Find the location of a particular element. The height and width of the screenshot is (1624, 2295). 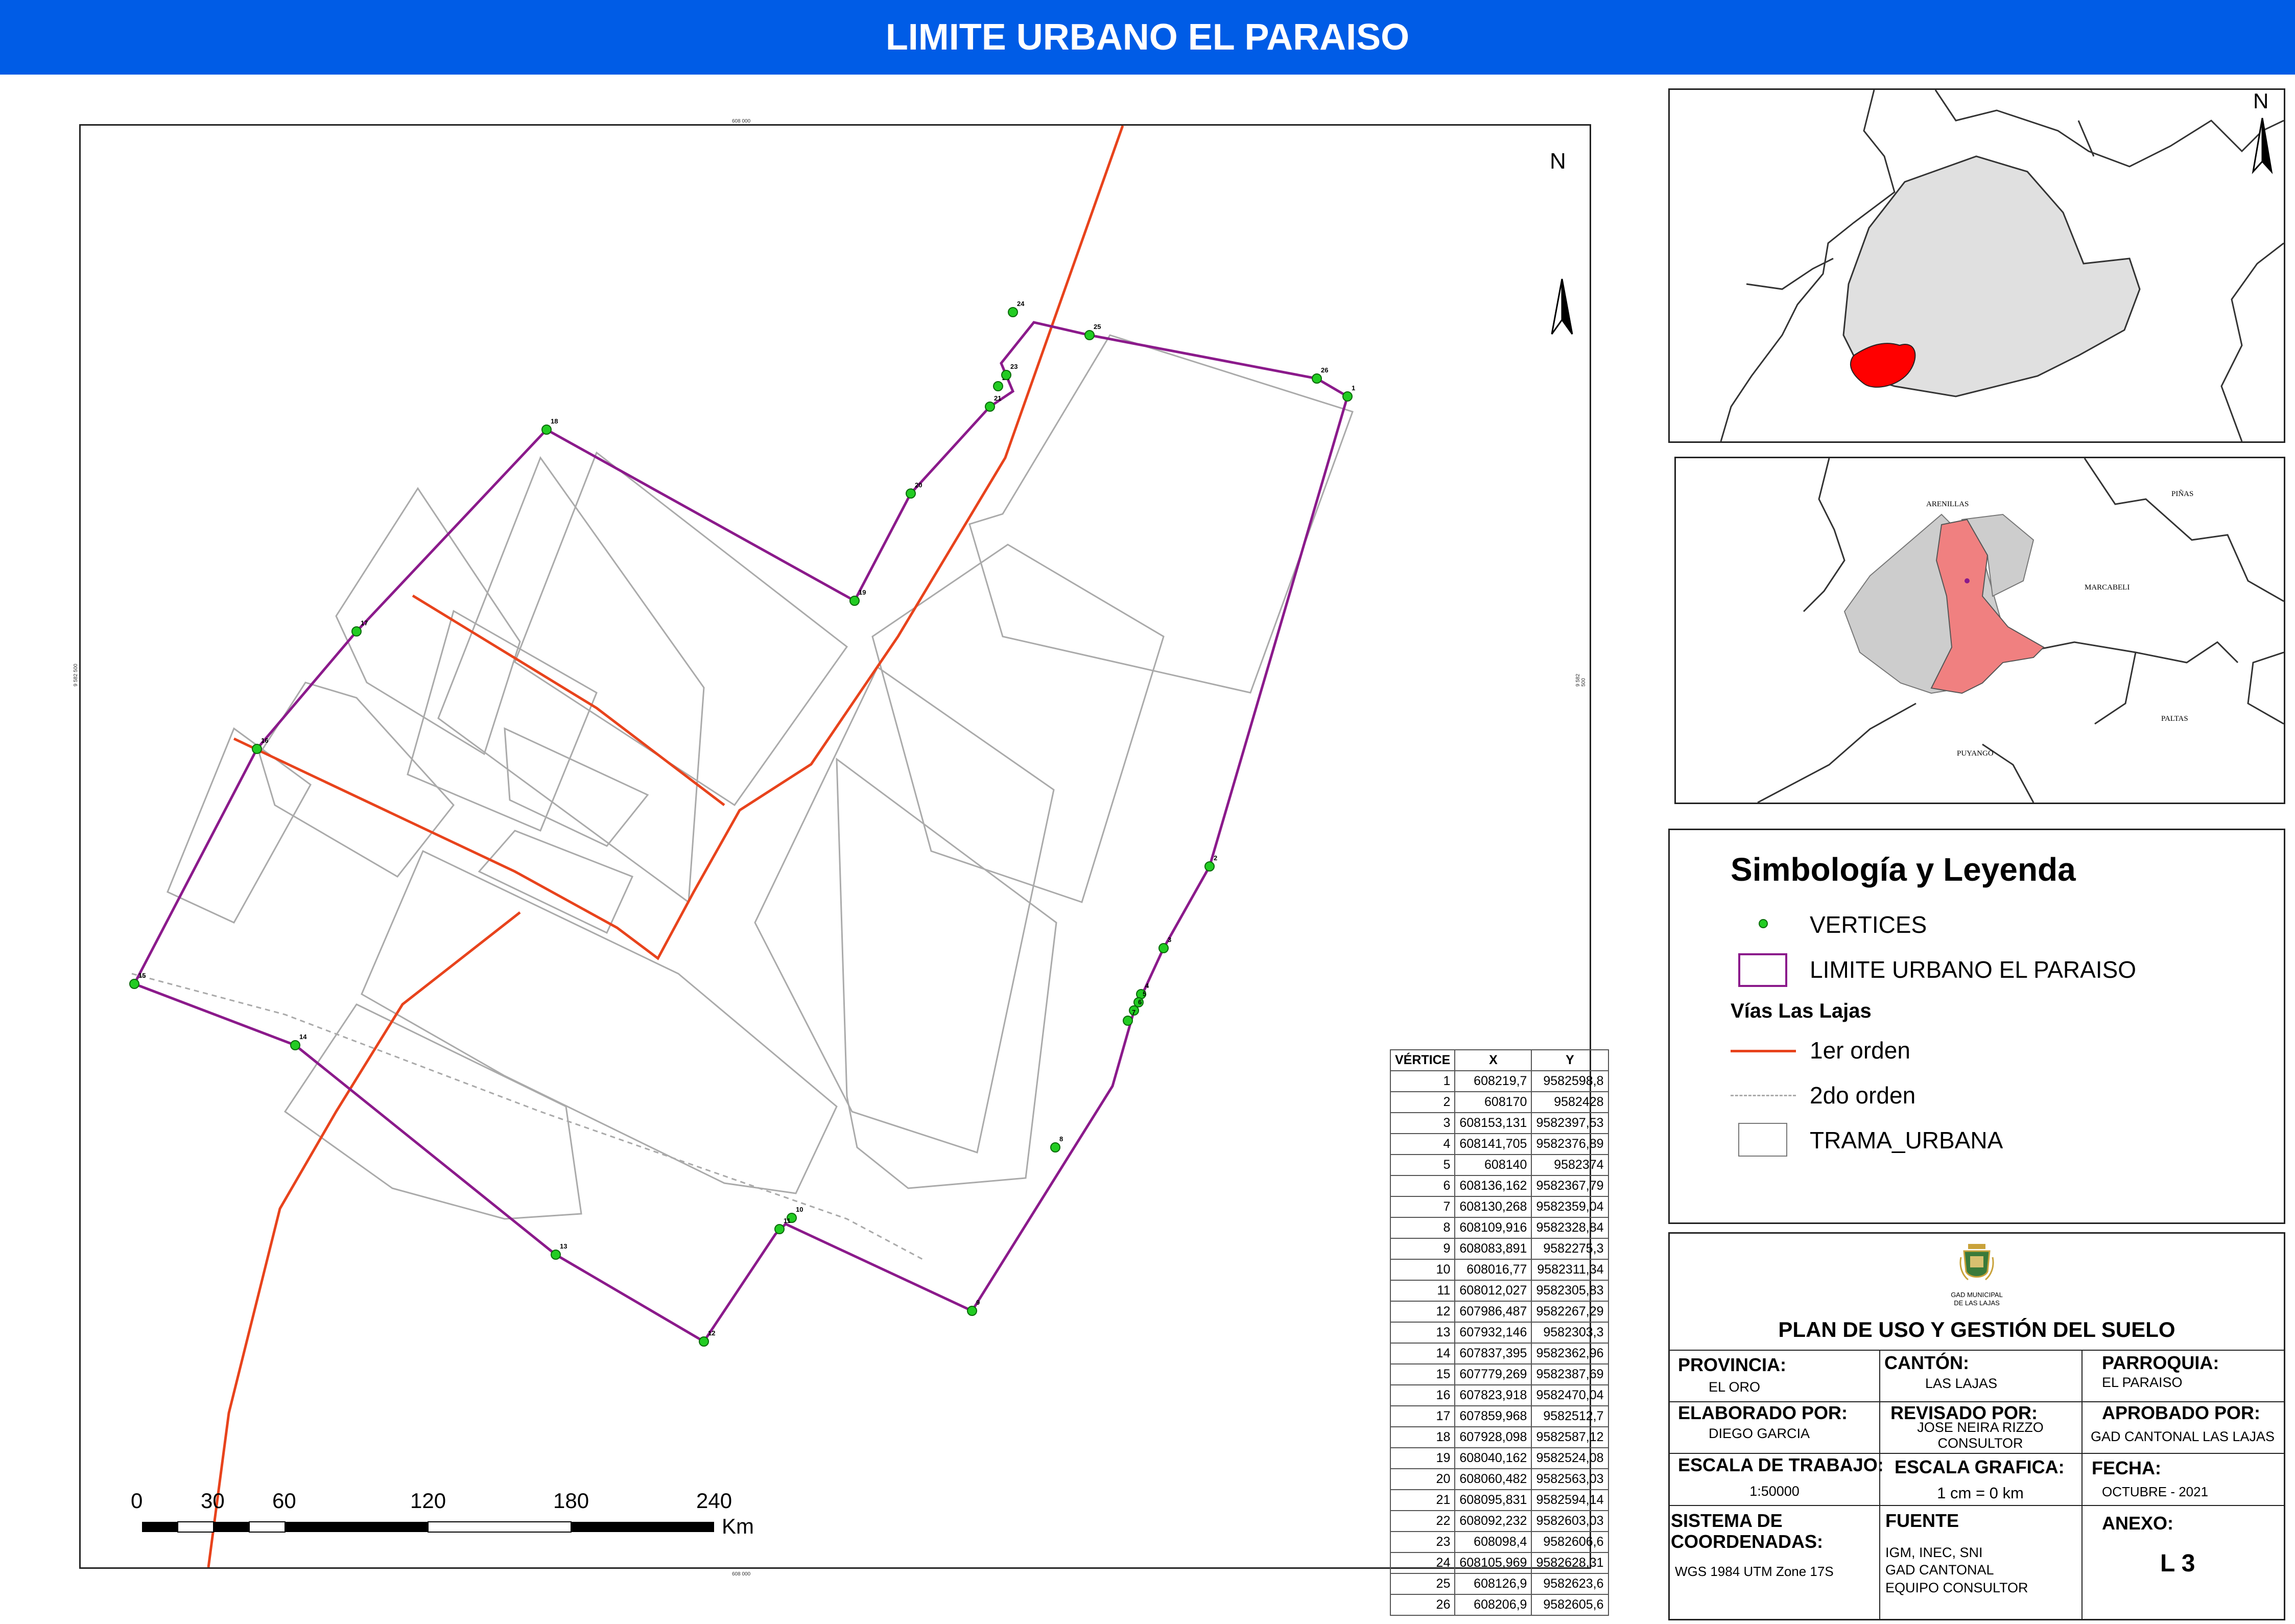

scale-label-0: 0 is located at coordinates (137, 1501).